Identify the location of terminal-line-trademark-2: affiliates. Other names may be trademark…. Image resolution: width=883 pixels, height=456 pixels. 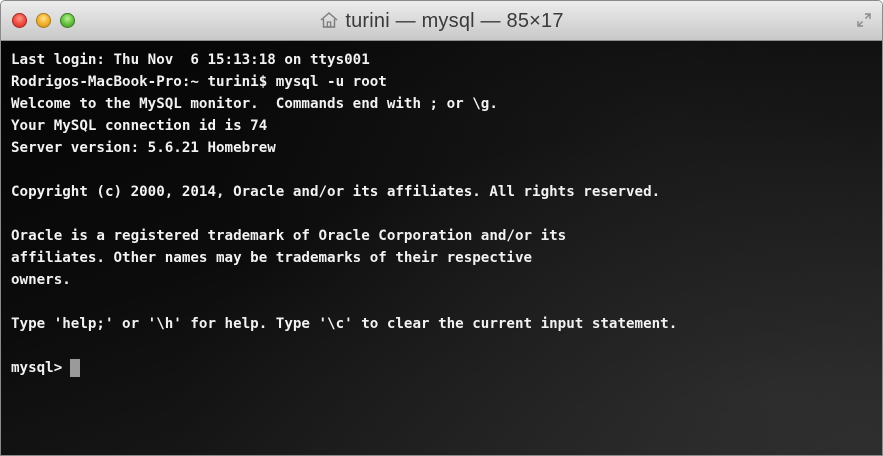
(272, 258).